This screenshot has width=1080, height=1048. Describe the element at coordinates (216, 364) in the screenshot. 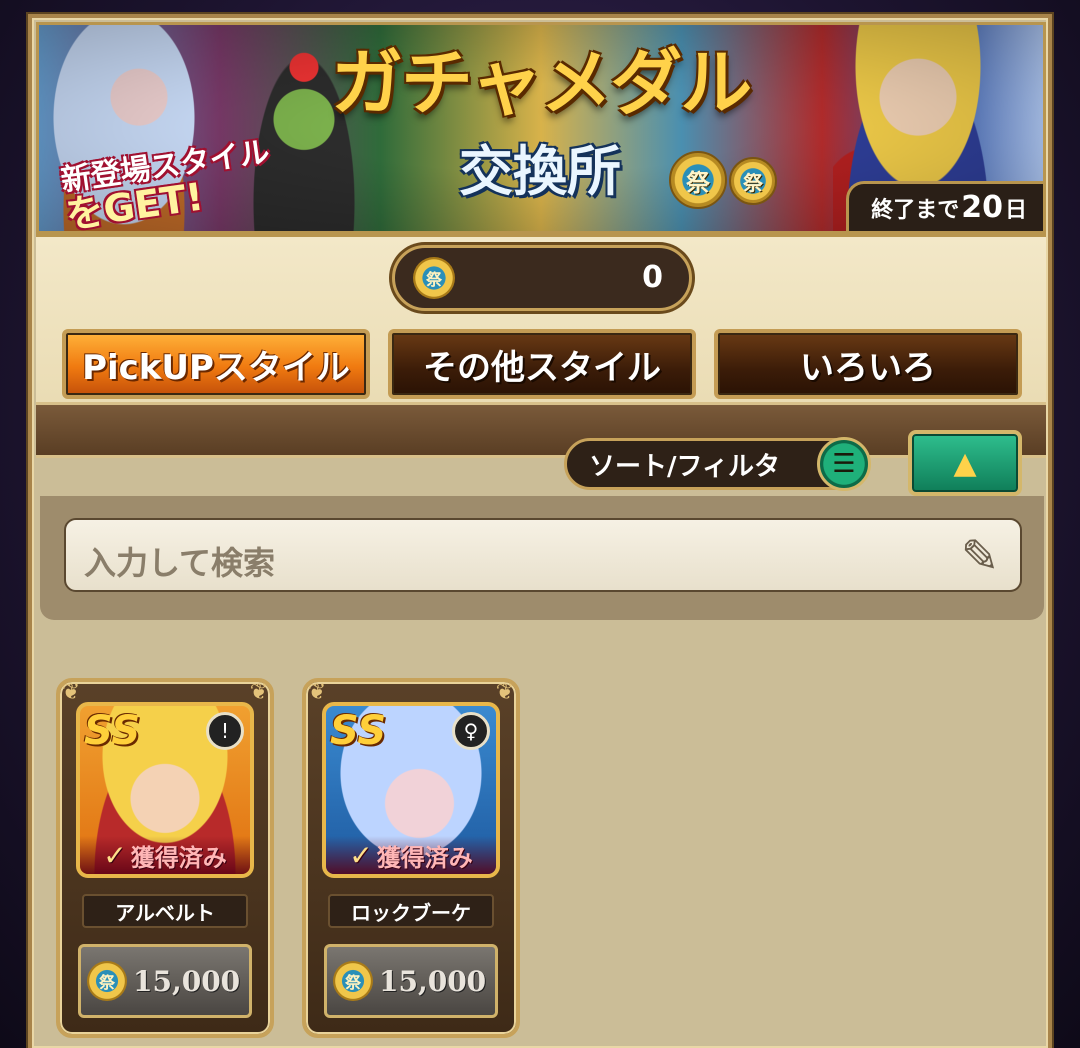

I see `tab-pickup-style: PickUPスタイル` at that location.